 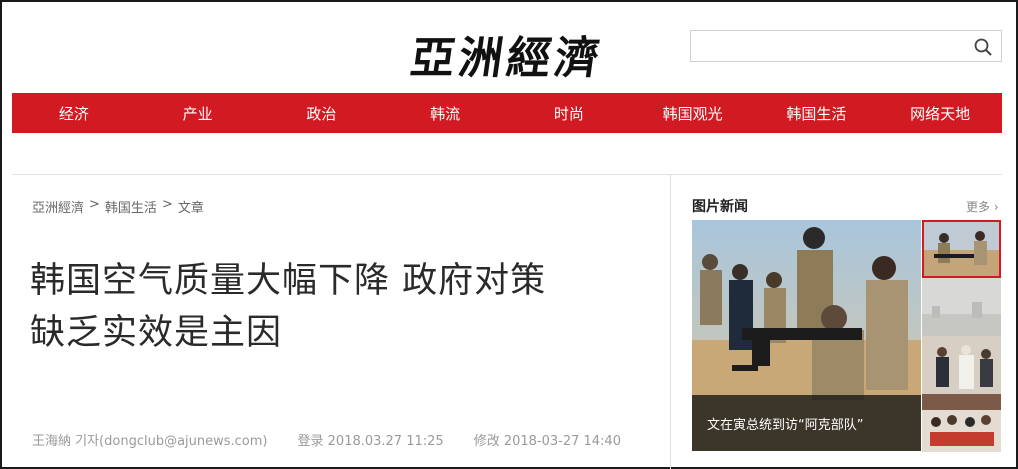 What do you see at coordinates (507, 58) in the screenshot?
I see `logo-wordmark: 亞洲經濟` at bounding box center [507, 58].